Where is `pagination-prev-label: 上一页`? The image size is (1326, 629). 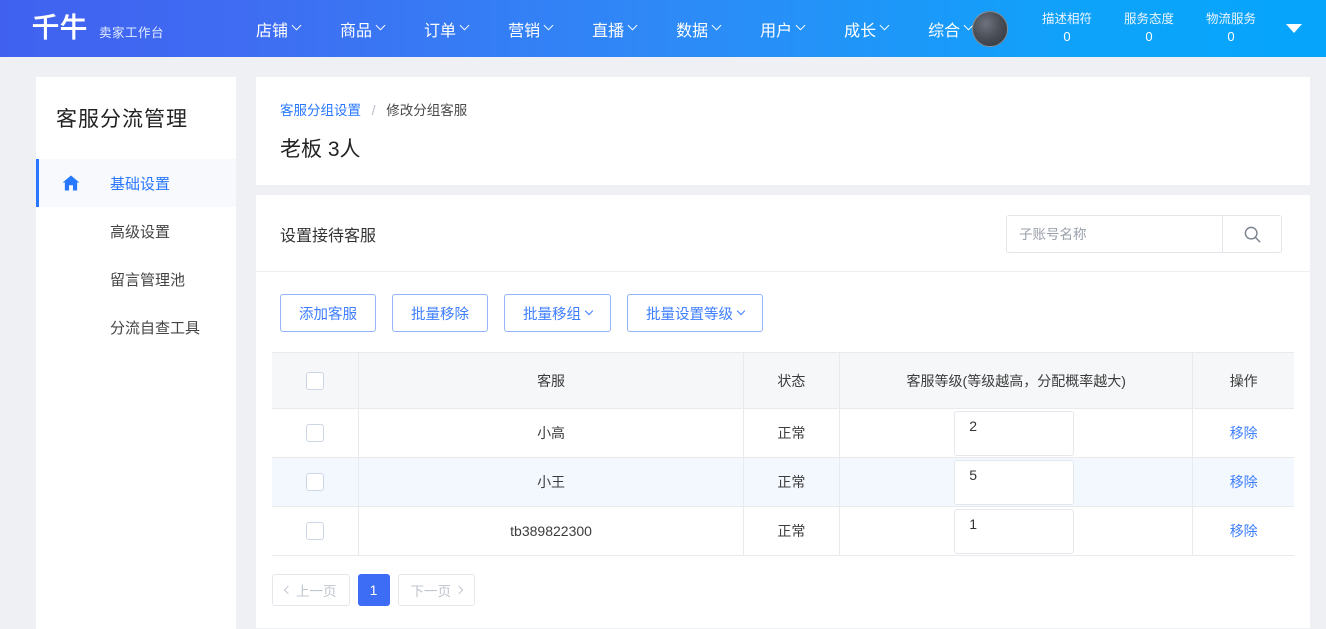 pagination-prev-label: 上一页 is located at coordinates (316, 591).